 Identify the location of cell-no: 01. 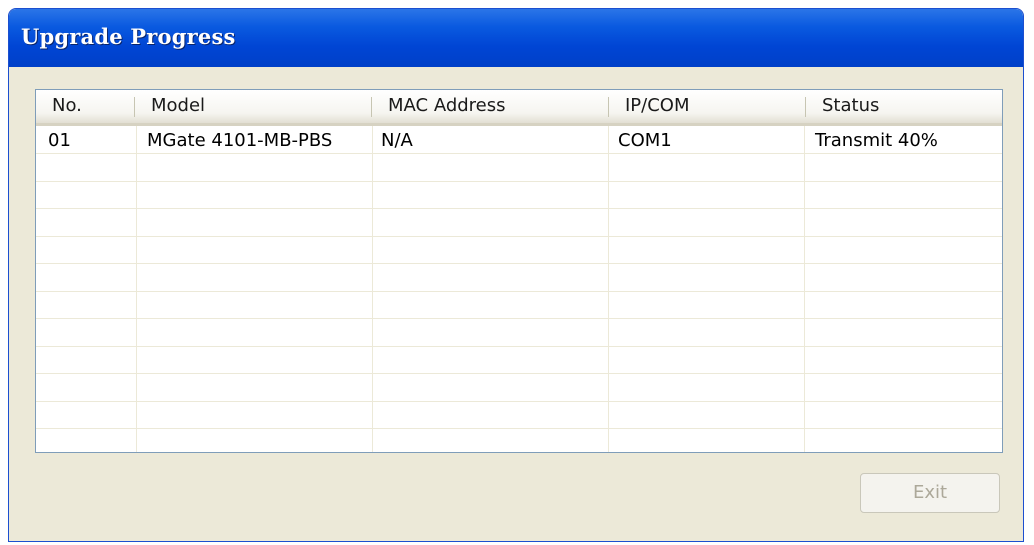
(59, 140).